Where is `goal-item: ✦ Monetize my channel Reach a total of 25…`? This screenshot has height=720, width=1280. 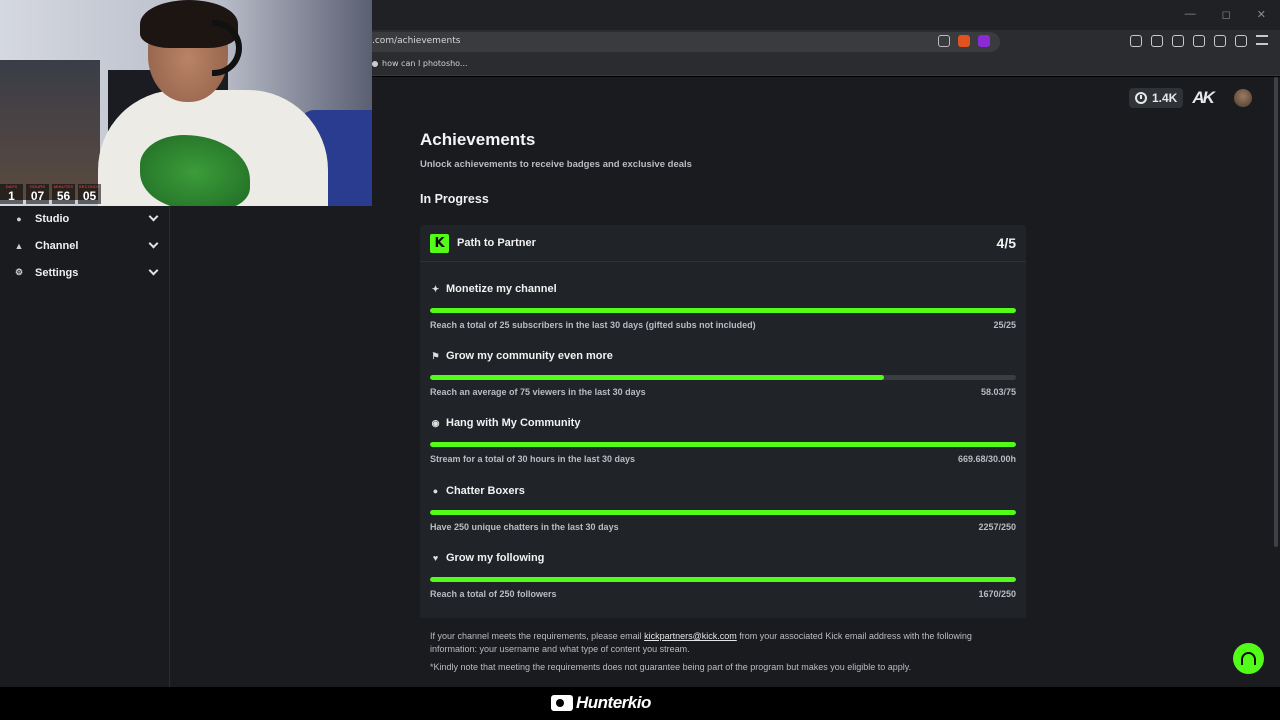
goal-item: ✦ Monetize my channel Reach a total of 25… is located at coordinates (723, 315).